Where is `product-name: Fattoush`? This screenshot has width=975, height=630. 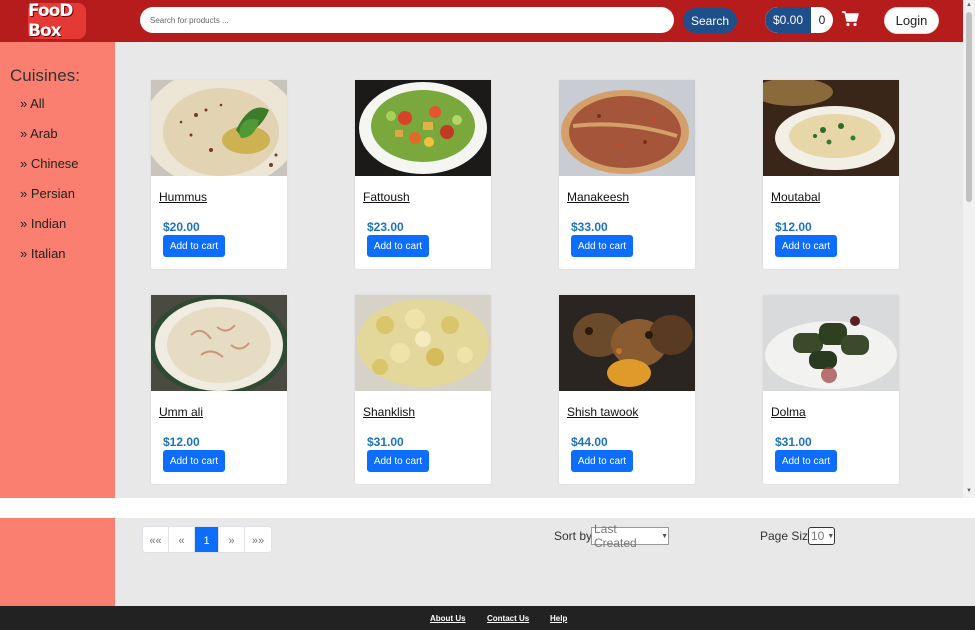 product-name: Fattoush is located at coordinates (386, 197).